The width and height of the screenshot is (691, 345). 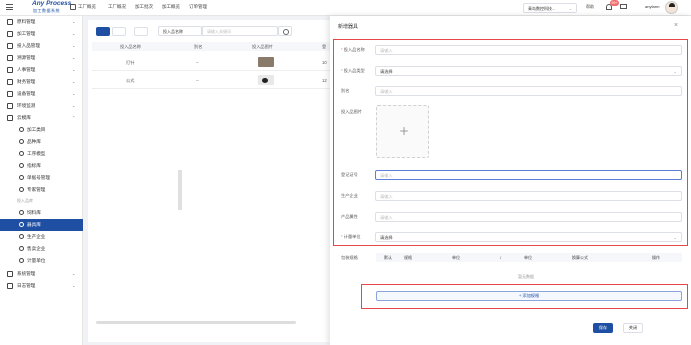 What do you see at coordinates (41, 166) in the screenshot?
I see `sidebar-subitem-indicator: 指标库` at bounding box center [41, 166].